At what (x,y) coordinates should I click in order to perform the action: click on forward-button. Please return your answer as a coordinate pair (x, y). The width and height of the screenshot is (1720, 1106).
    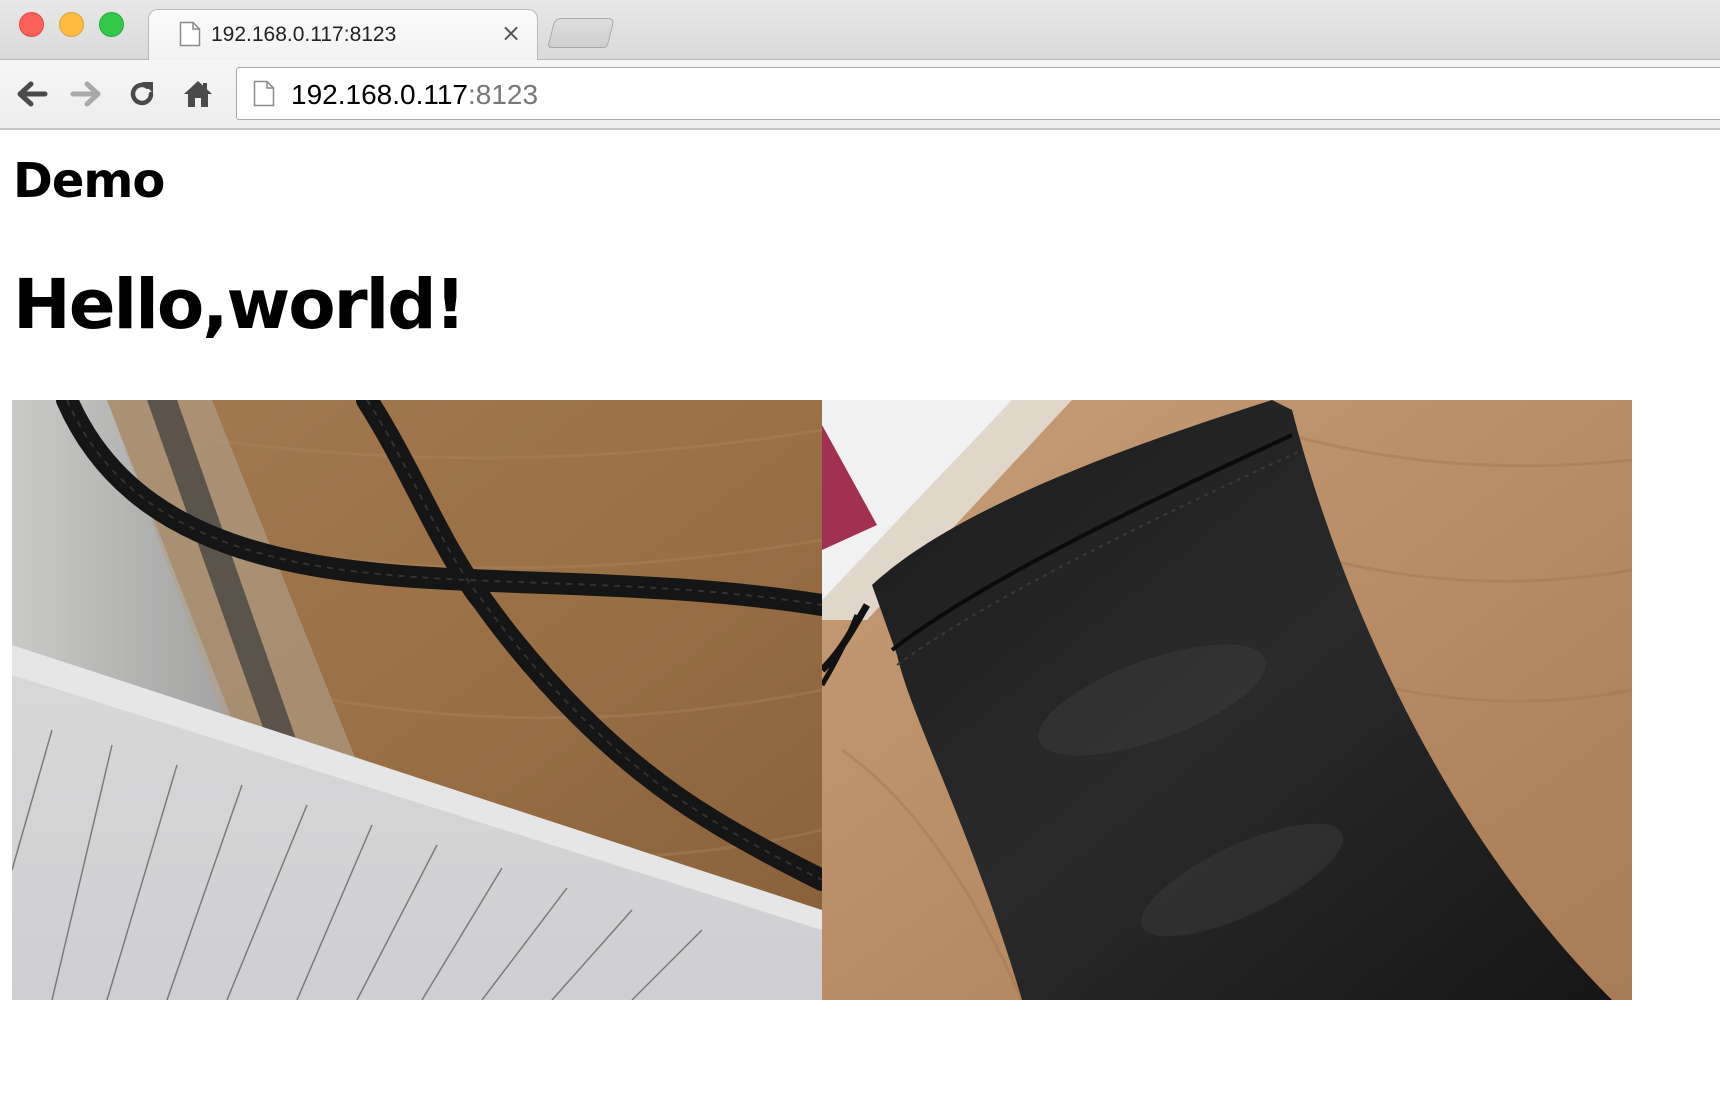
    Looking at the image, I should click on (86, 94).